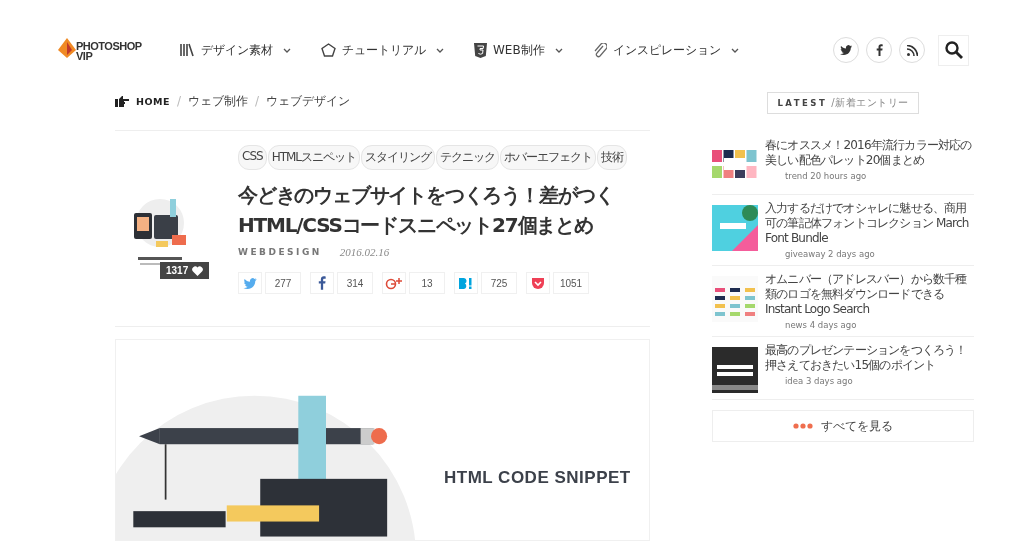  I want to click on plus-share-button, so click(394, 283).